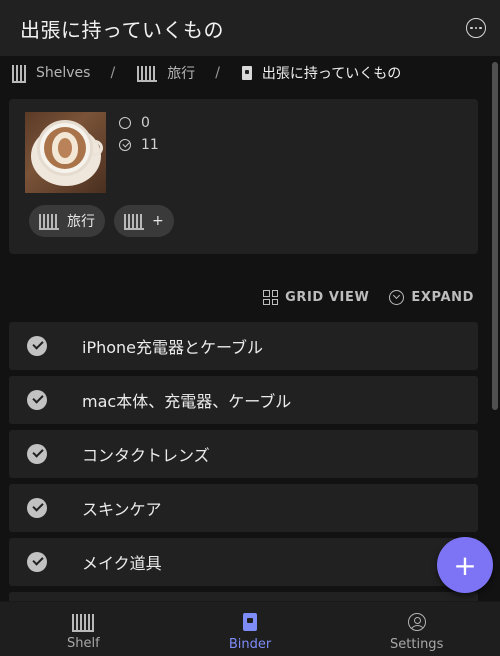 This screenshot has width=500, height=656. I want to click on add-item-button: +, so click(465, 565).